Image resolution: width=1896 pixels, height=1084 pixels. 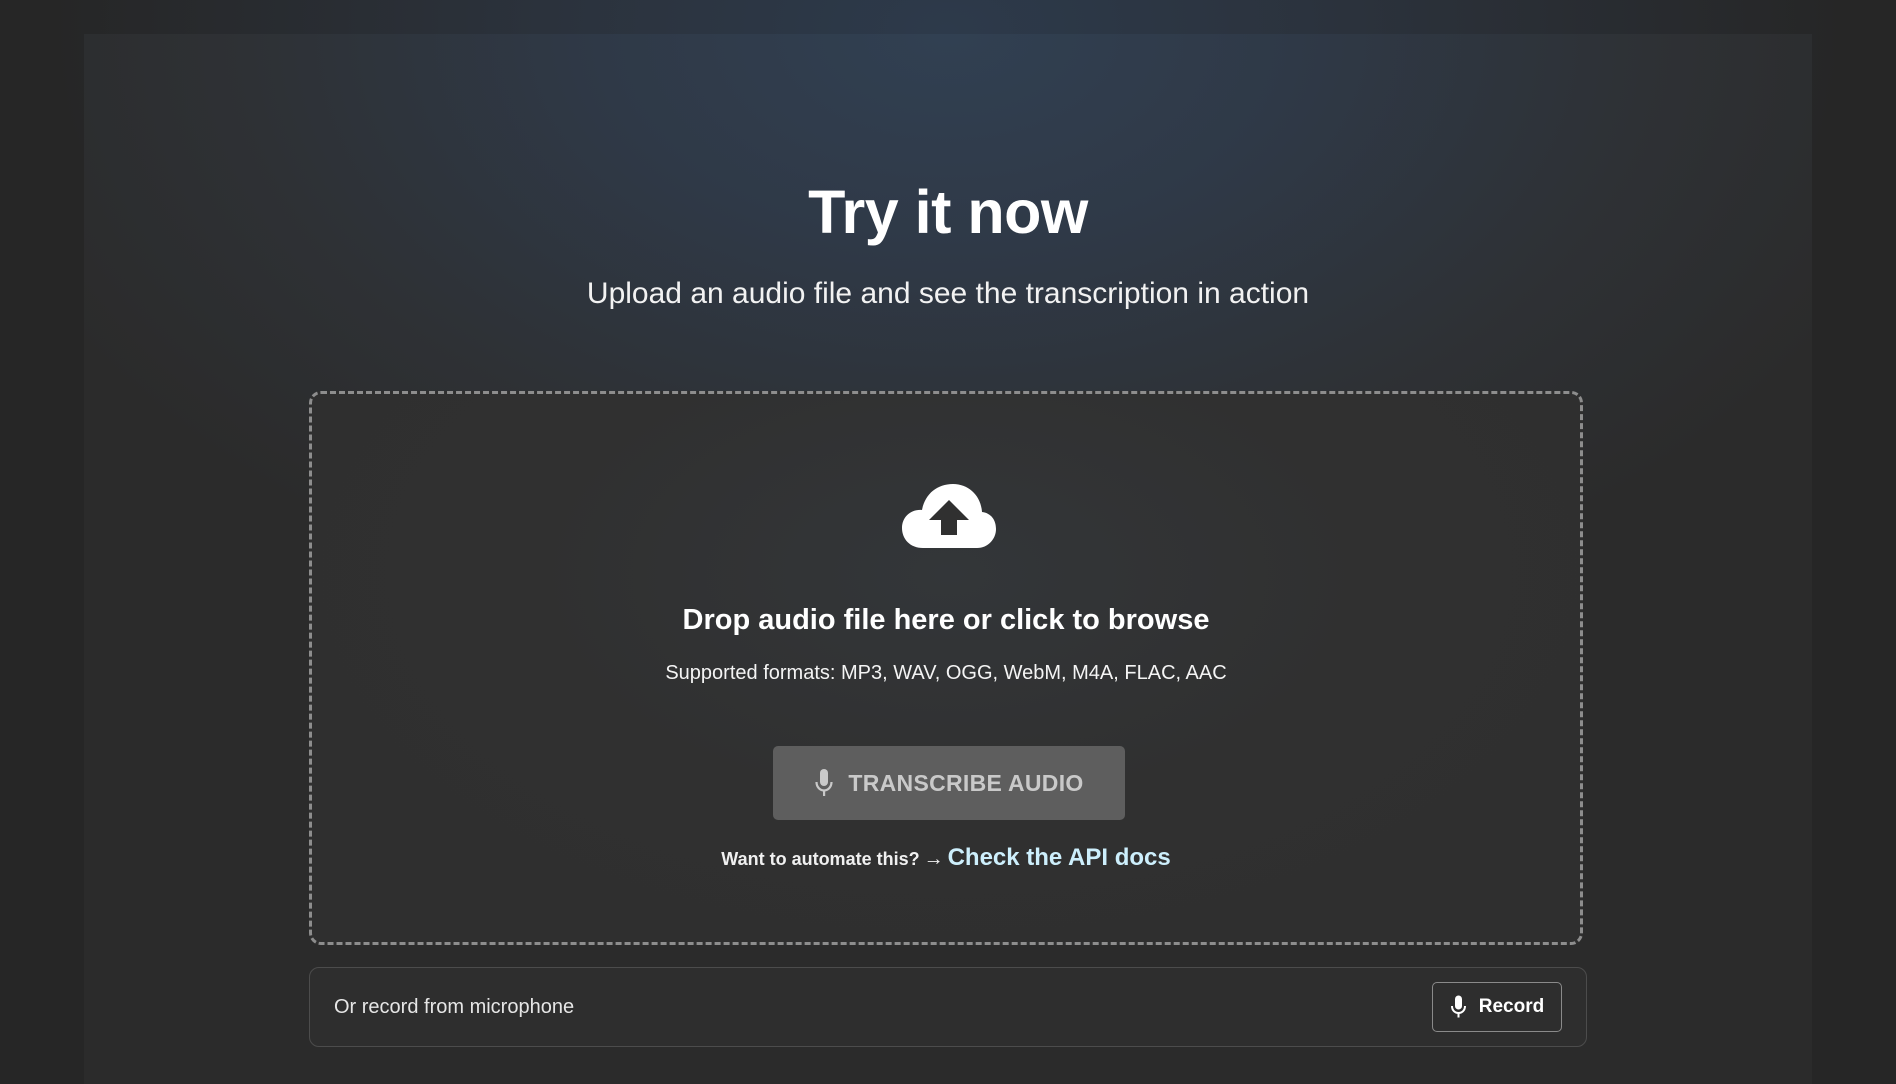 I want to click on arrow-right-icon: →, so click(x=933, y=859).